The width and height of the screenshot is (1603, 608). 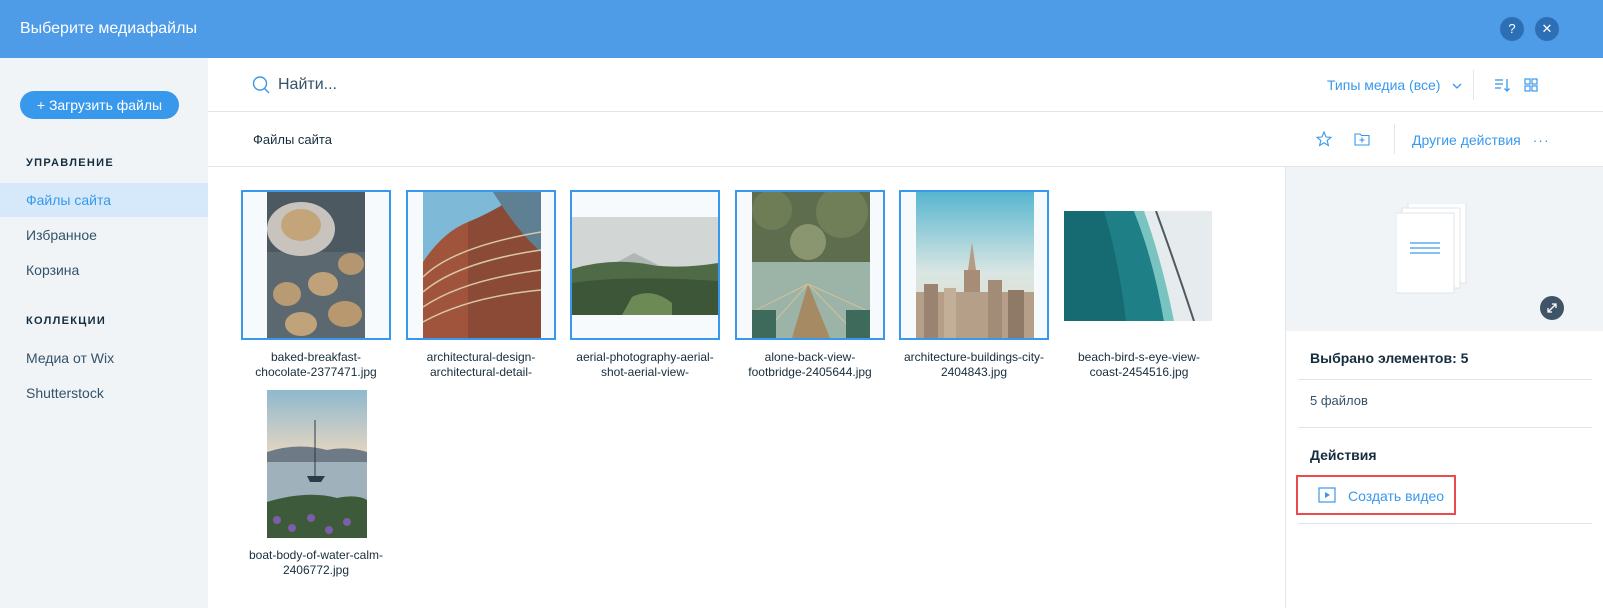 What do you see at coordinates (1396, 496) in the screenshot?
I see `create-video-label: Создать видео` at bounding box center [1396, 496].